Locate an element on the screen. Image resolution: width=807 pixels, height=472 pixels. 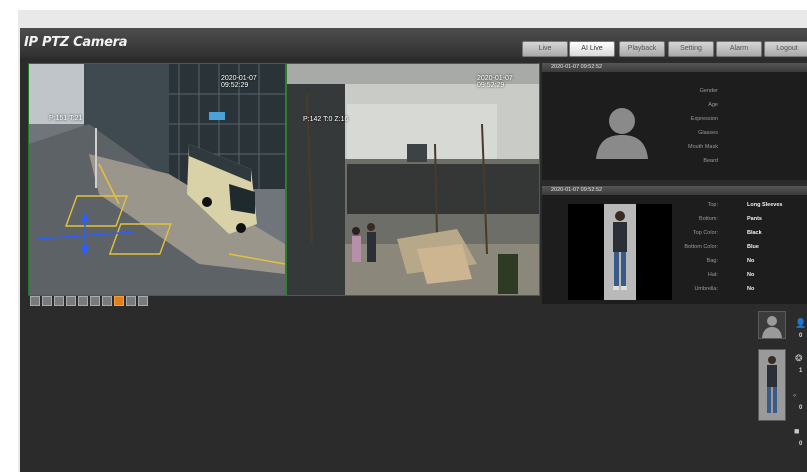
layout-5-icon is located at coordinates (95, 301).